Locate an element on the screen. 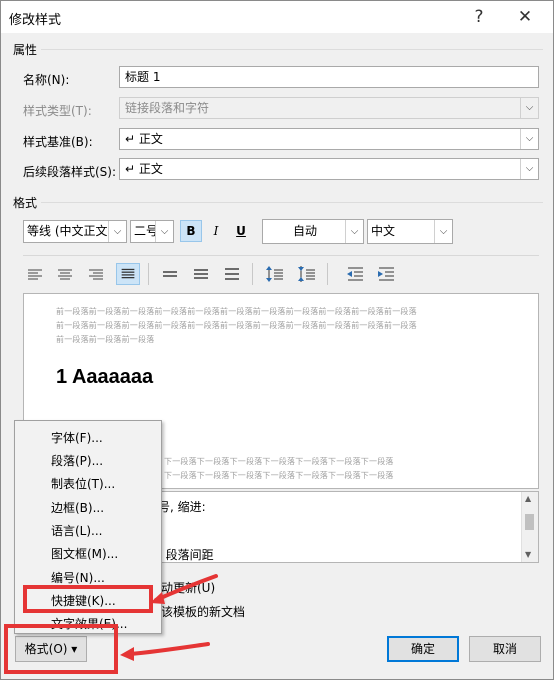 The width and height of the screenshot is (554, 680). title-bar: 修改样式 ? ✕ is located at coordinates (277, 17).